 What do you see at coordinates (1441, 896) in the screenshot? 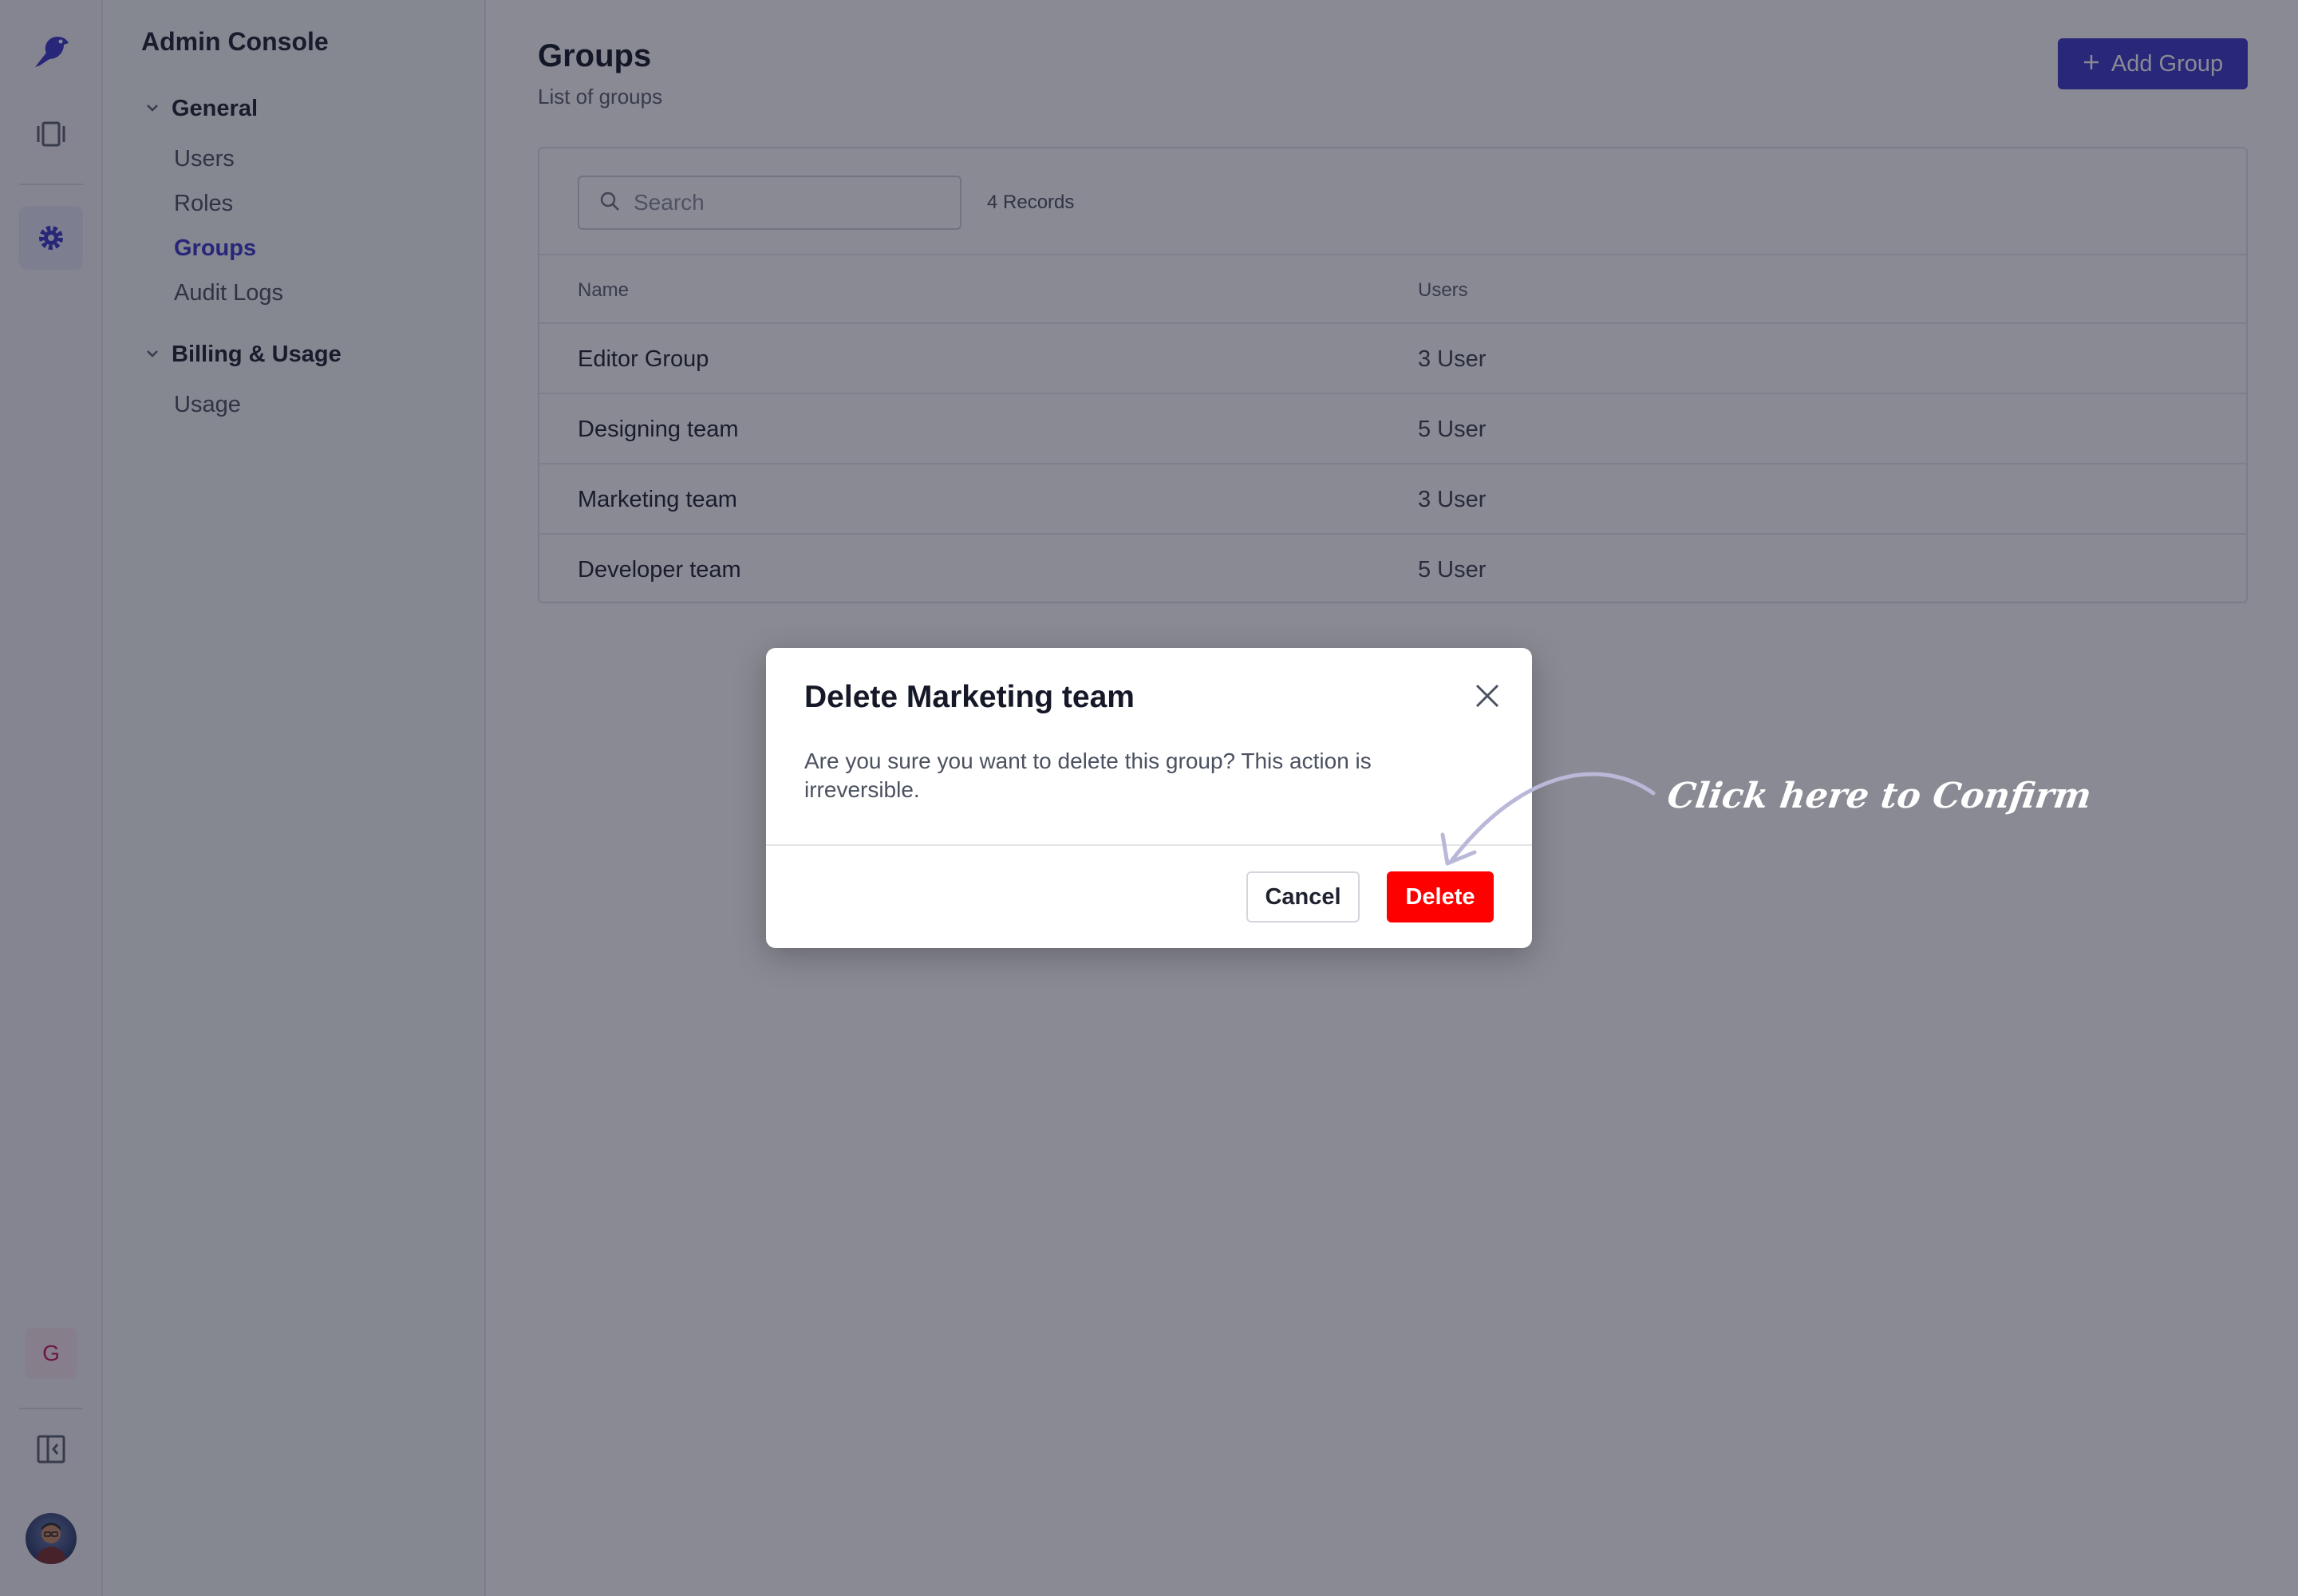
I see `delete-button: Delete` at bounding box center [1441, 896].